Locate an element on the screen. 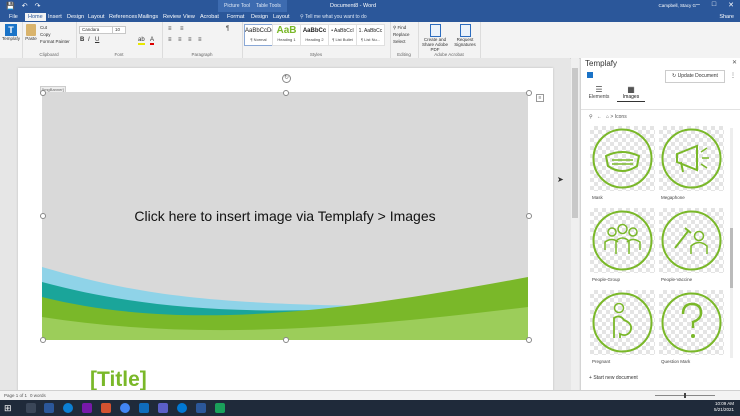 The width and height of the screenshot is (740, 416). task-view-icon is located at coordinates (31, 408).